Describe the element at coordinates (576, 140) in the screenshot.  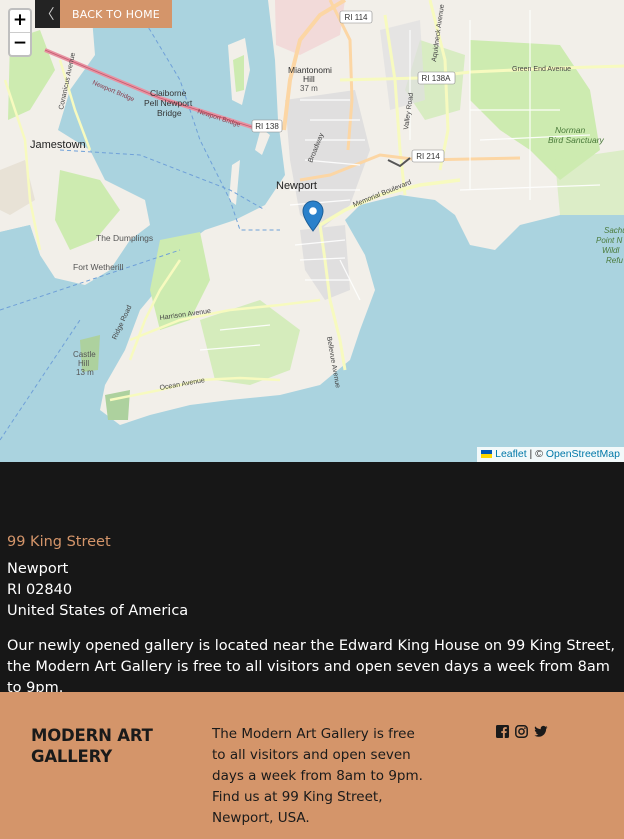
I see `svg-text: Bird Sanctuary` at that location.